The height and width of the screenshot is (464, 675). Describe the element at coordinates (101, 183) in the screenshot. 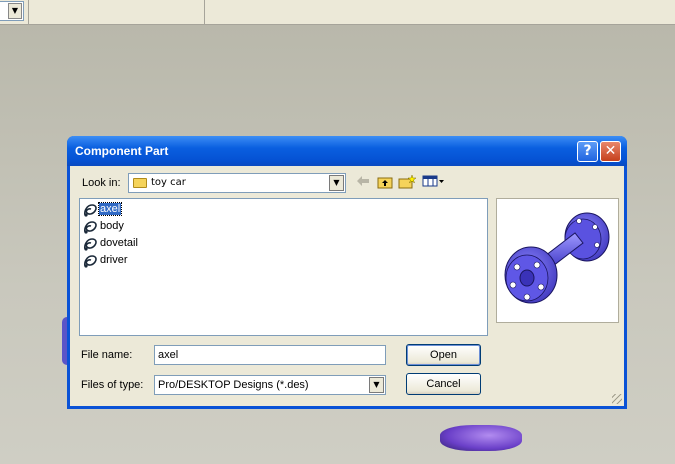

I see `look-in-label: Look in:` at that location.